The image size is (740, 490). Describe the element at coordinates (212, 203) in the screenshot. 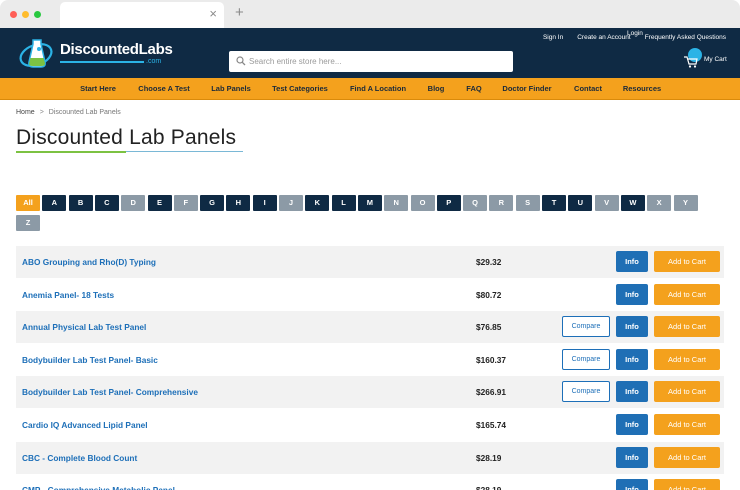

I see `letter-filter-g: G` at that location.